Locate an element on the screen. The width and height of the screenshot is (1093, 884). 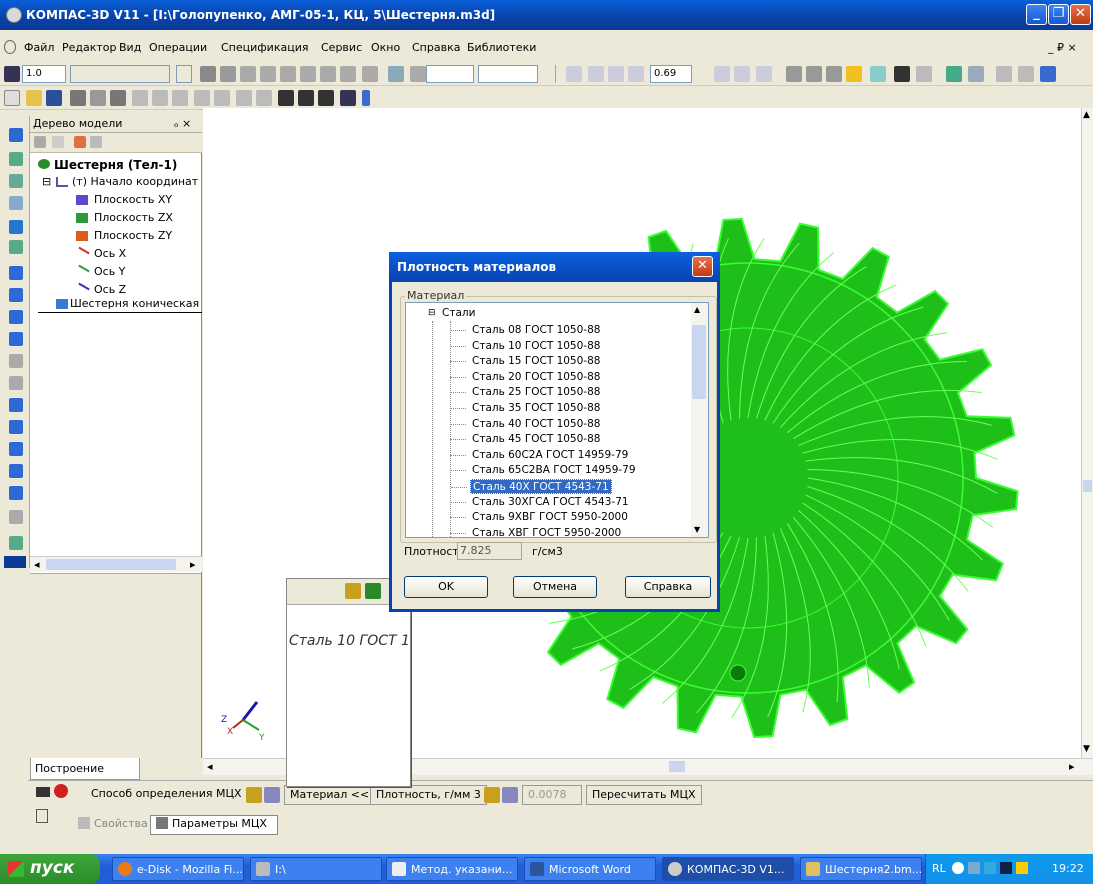
paste-icon is located at coordinates (180, 98).